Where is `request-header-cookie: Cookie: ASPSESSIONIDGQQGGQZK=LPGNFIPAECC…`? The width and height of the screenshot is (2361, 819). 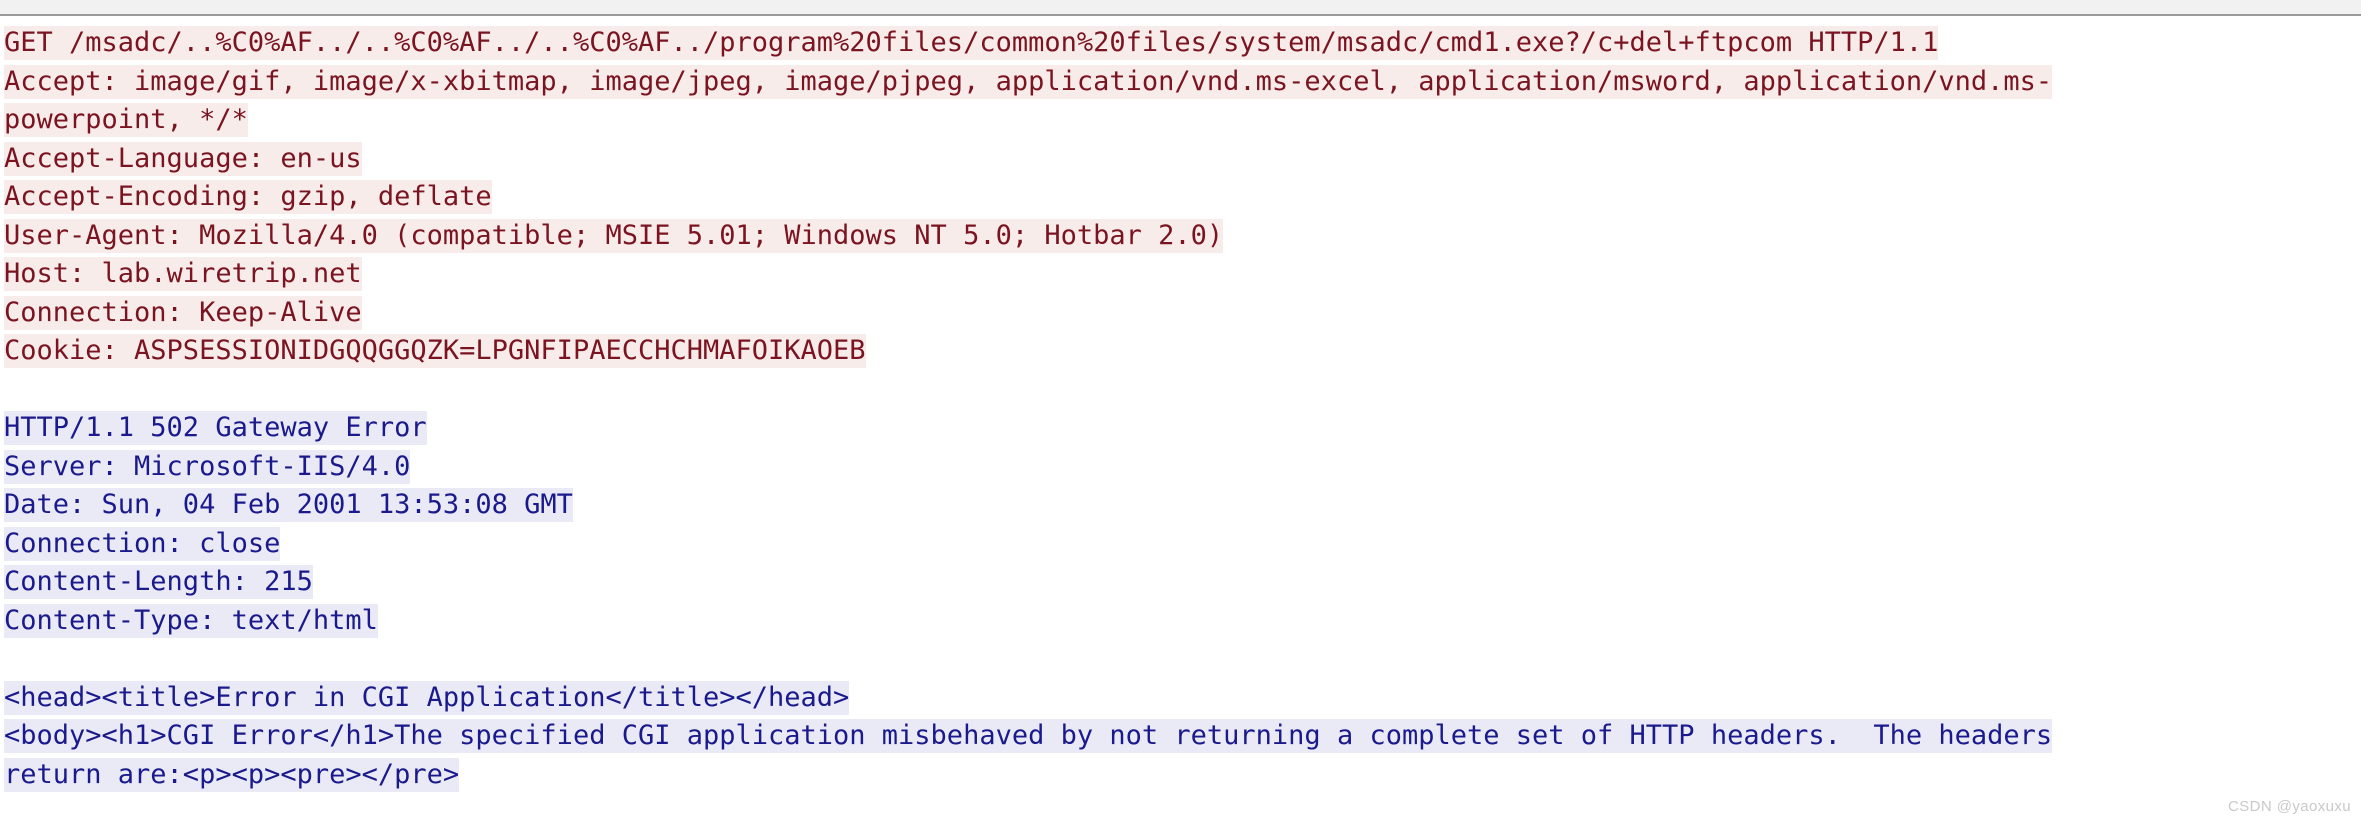
request-header-cookie: Cookie: ASPSESSIONIDGQQGGQZK=LPGNFIPAECC… is located at coordinates (1182, 351).